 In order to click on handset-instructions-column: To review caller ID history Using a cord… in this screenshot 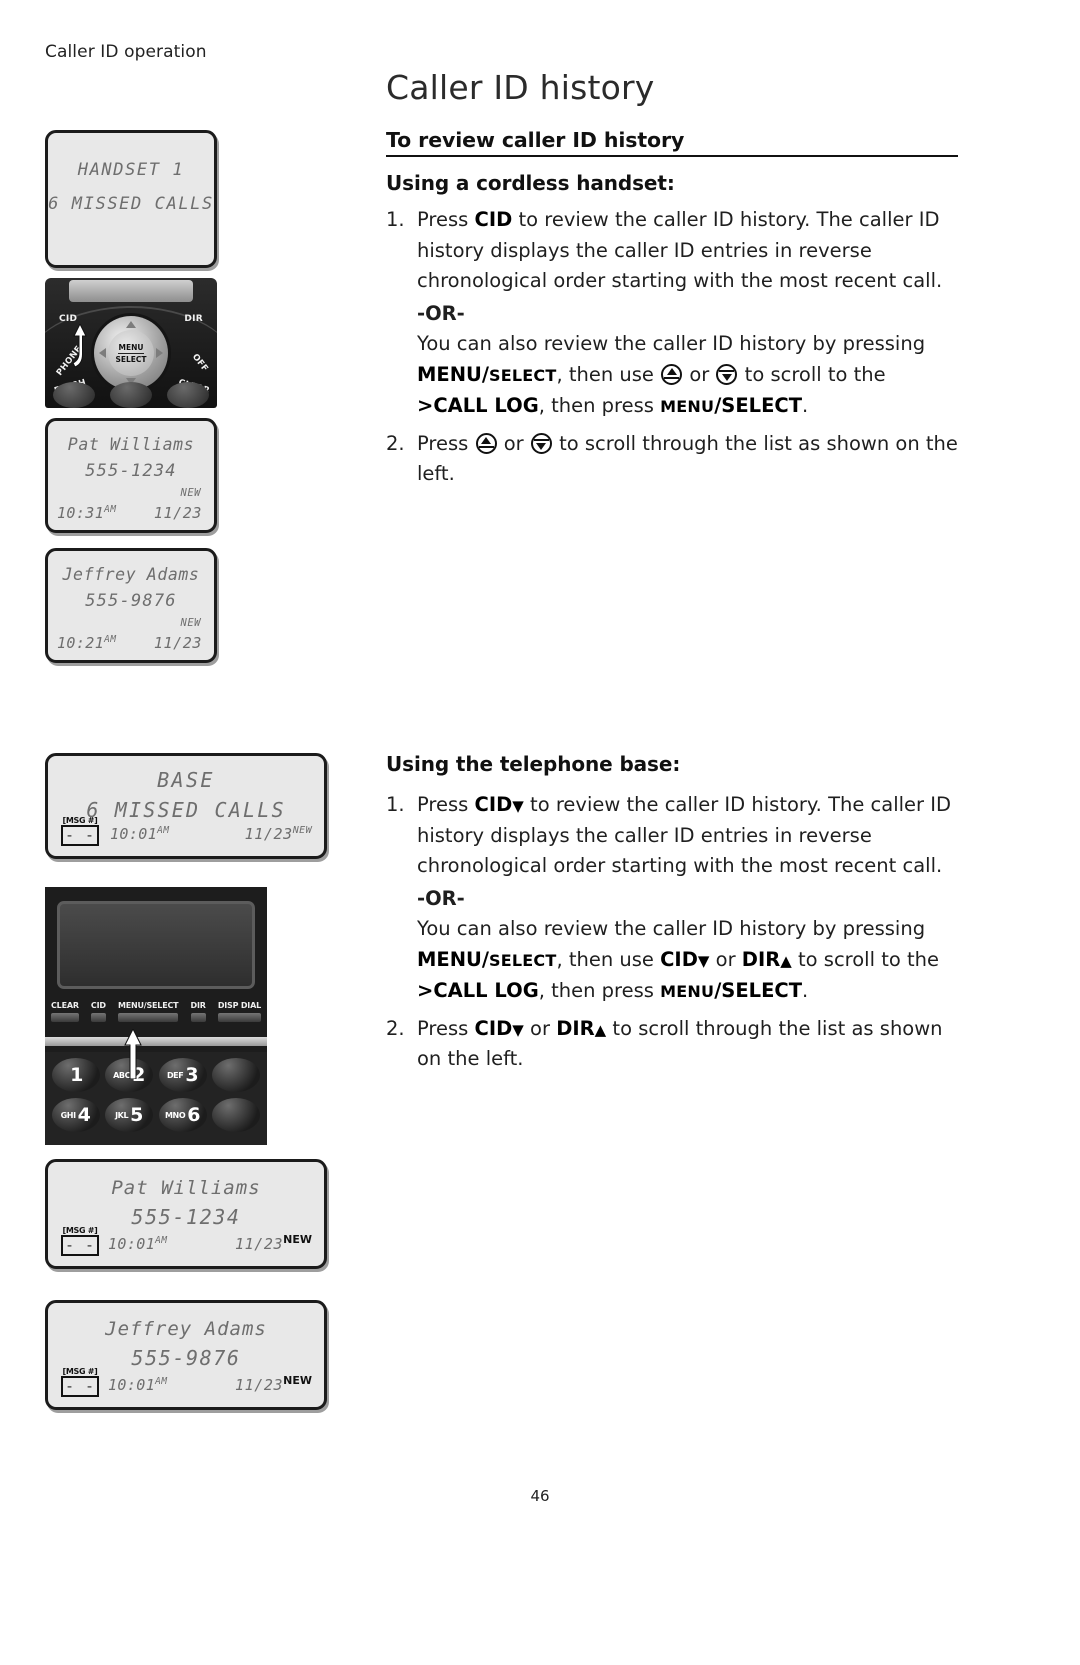, I will do `click(672, 312)`.